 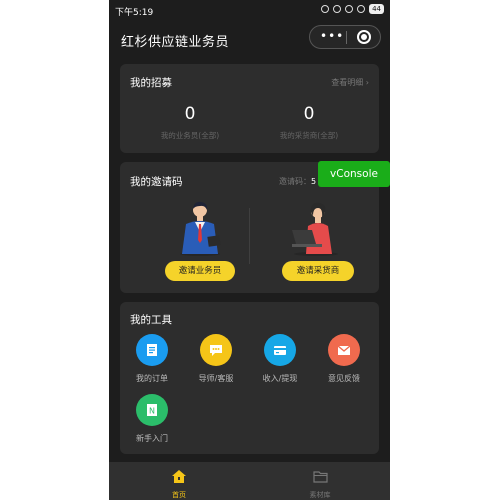 I want to click on svg-text: N, so click(x=152, y=411).